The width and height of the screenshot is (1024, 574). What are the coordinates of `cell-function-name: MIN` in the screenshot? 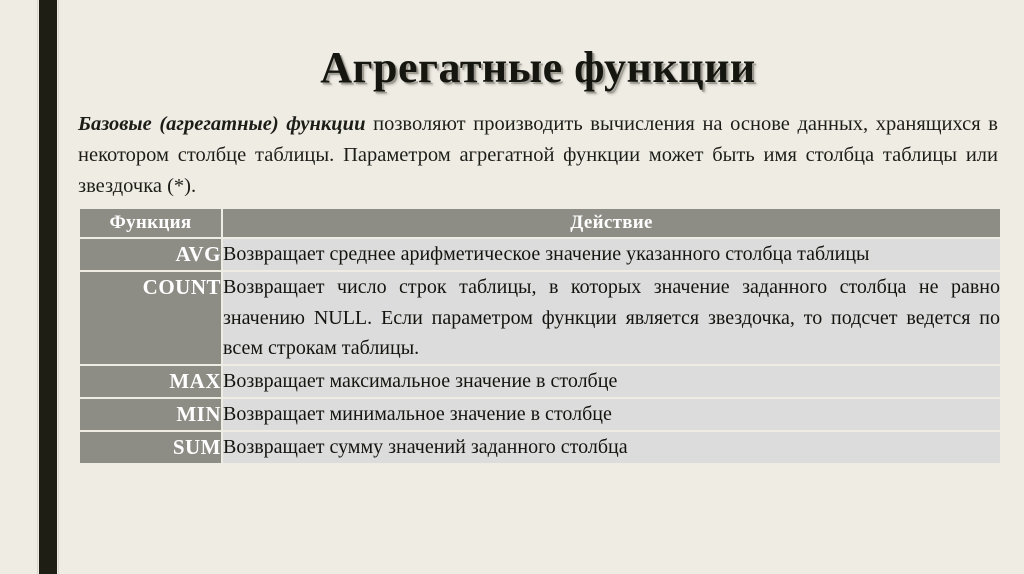 It's located at (150, 414).